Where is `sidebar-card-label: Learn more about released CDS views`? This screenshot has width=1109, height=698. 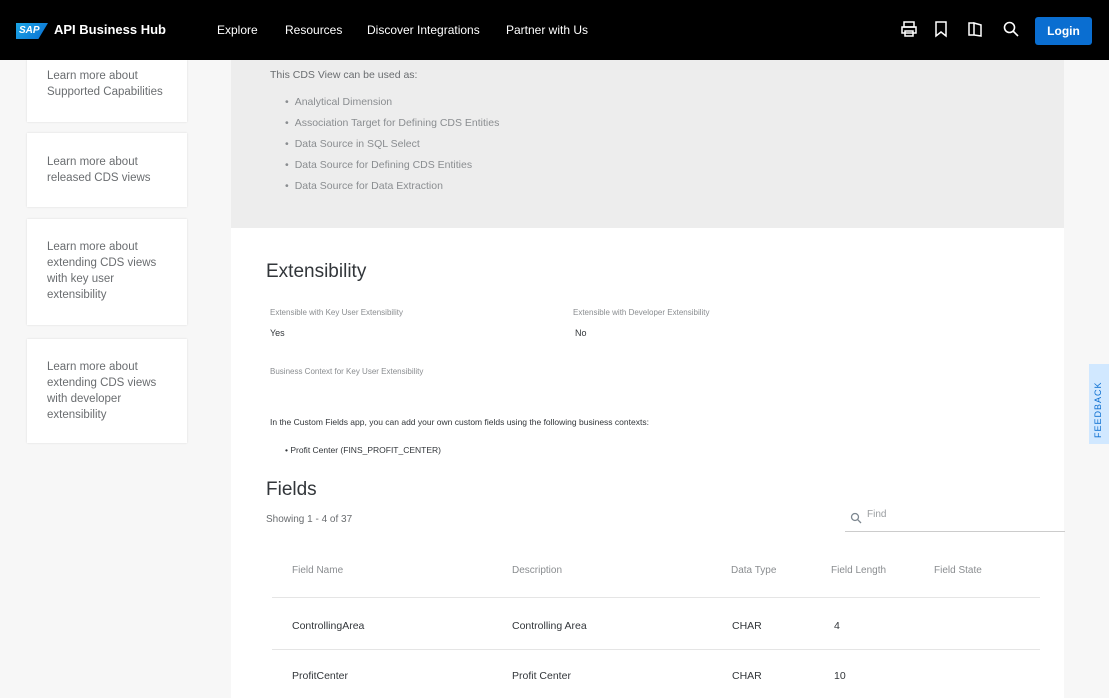
sidebar-card-label: Learn more about released CDS views is located at coordinates (99, 170).